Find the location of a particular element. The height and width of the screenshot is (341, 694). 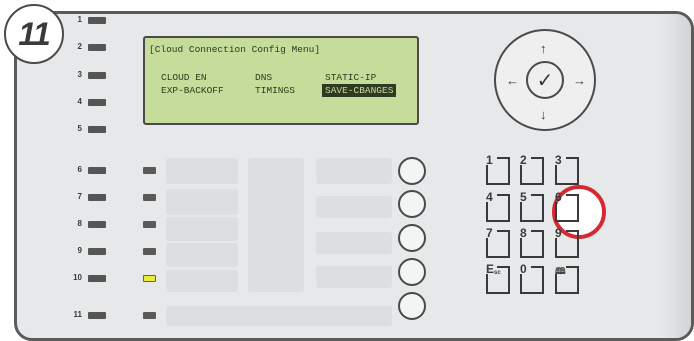

key-label: 9 is located at coordinates (558, 233).